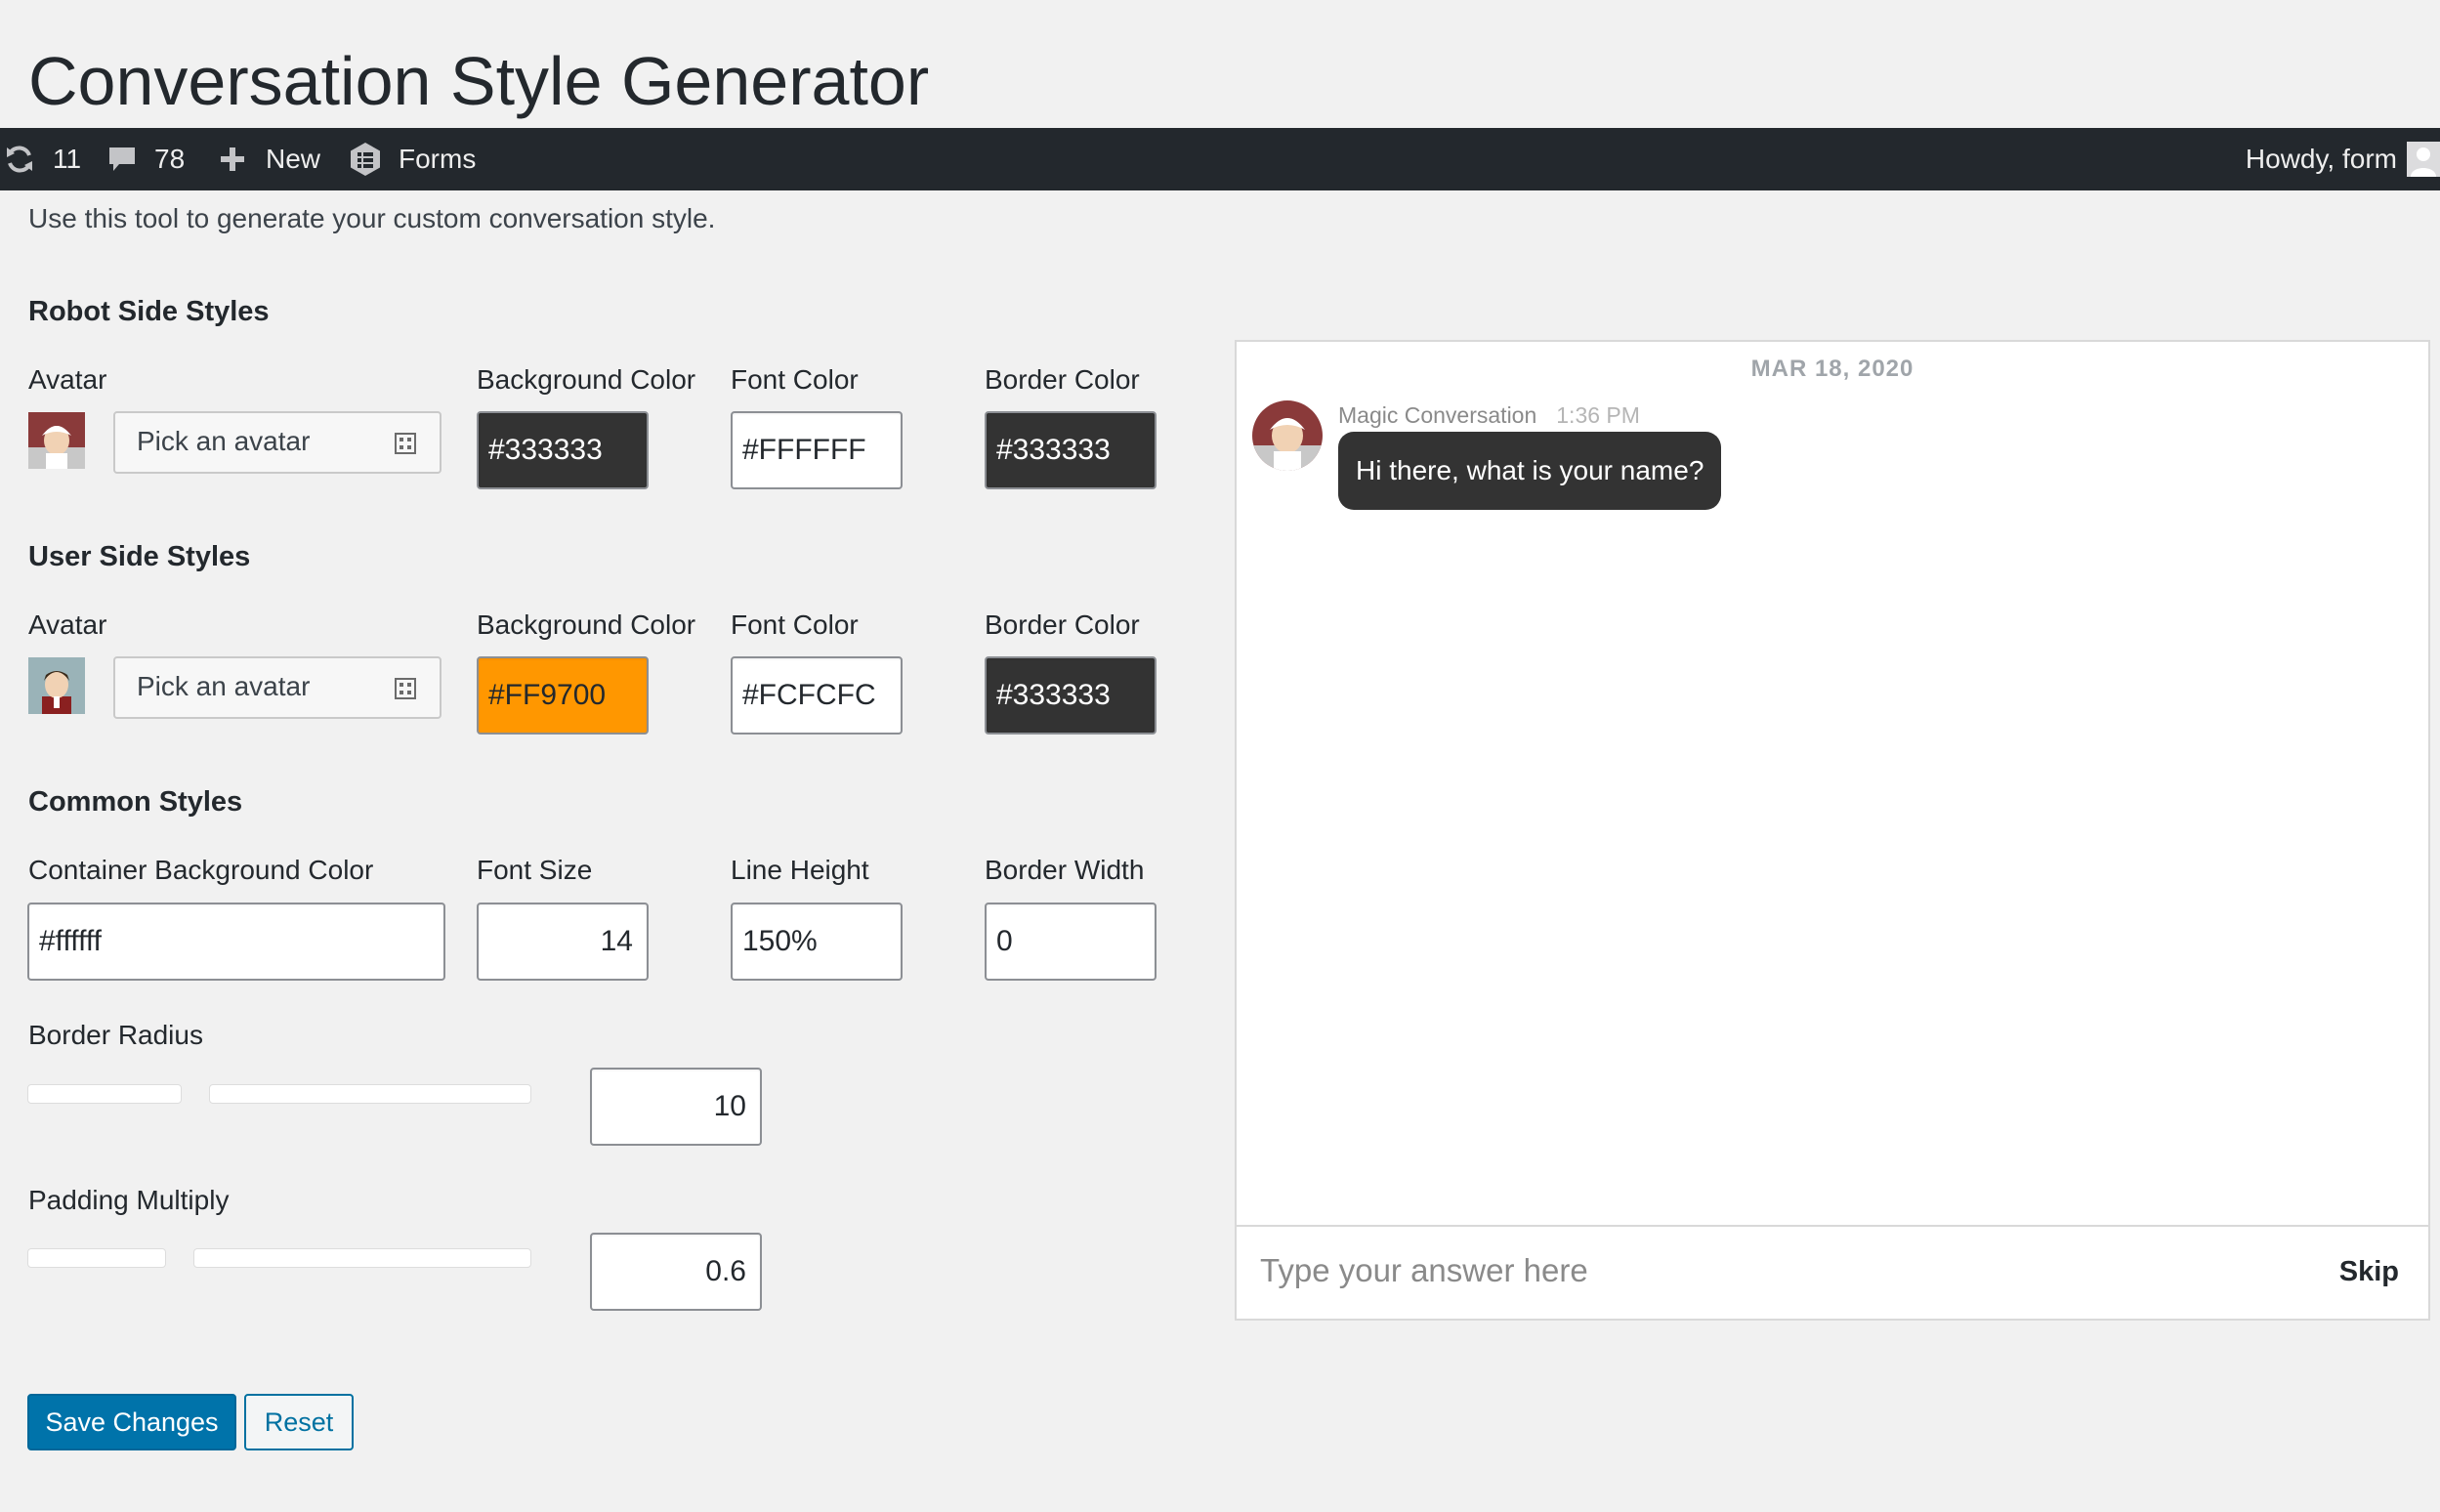 The image size is (2440, 1512). I want to click on padding-slider-b, so click(362, 1258).